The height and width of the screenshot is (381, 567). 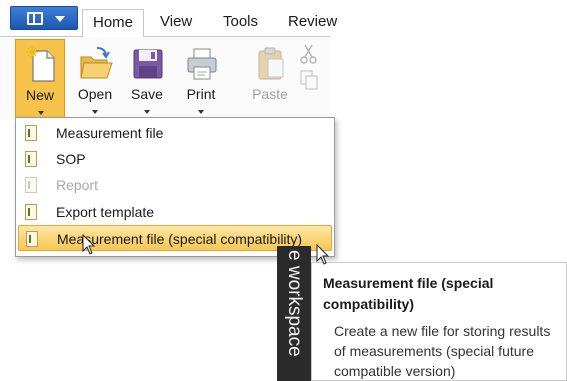 I want to click on tab-home: Home, so click(x=113, y=23).